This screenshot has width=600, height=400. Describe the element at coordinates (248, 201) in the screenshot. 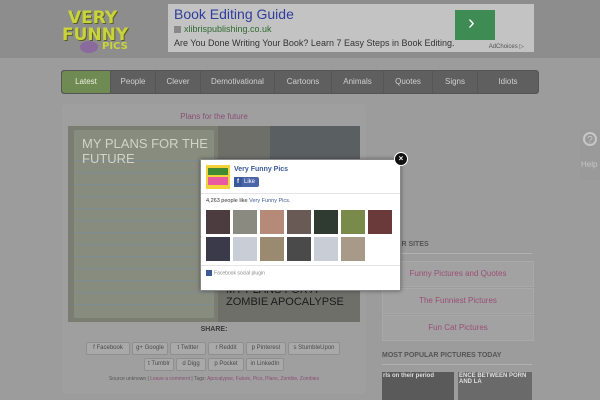

I see `fb-like-count: 4,263 people like Very Funny Pics.` at that location.